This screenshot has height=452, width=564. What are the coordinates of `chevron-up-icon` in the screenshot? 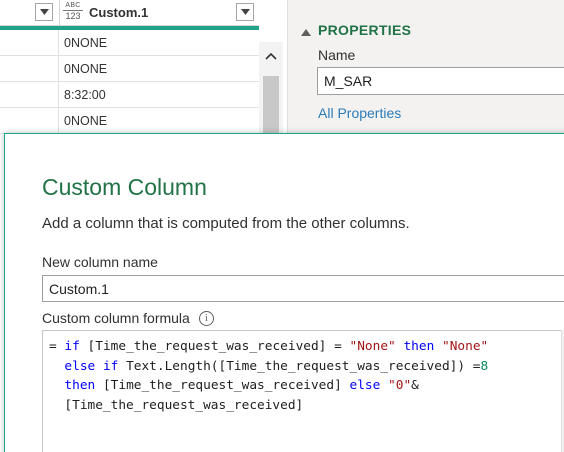 It's located at (271, 56).